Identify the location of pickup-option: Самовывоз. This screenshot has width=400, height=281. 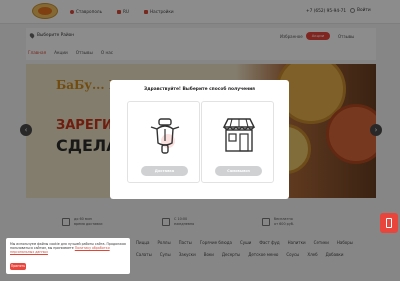
(237, 142).